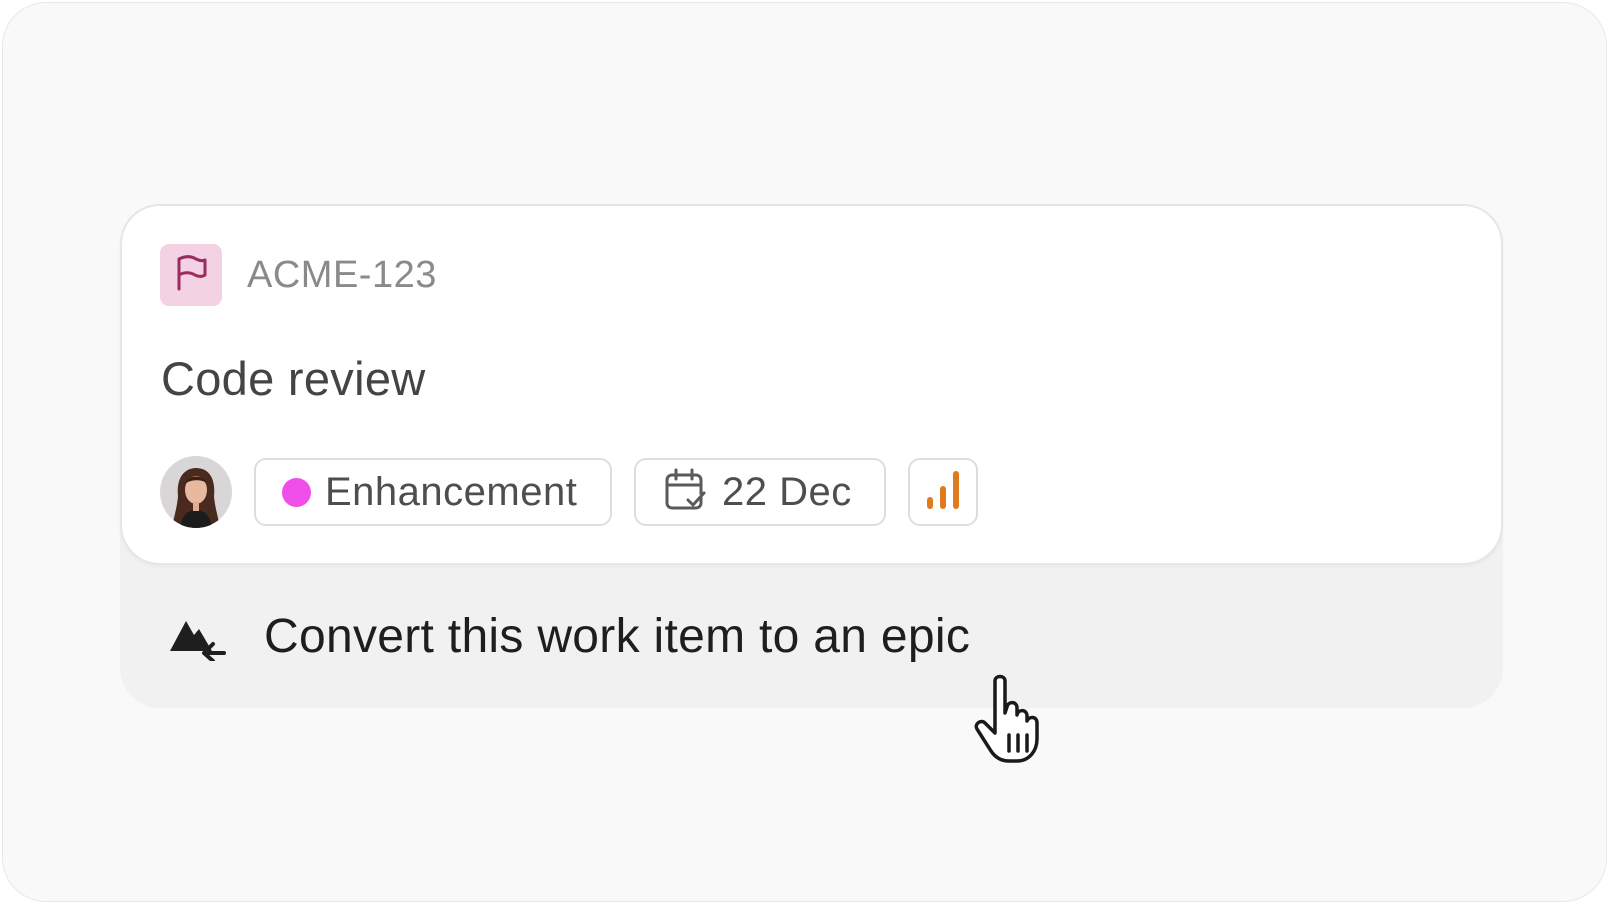 The height and width of the screenshot is (908, 1612). I want to click on issue-key: ACME-123, so click(342, 275).